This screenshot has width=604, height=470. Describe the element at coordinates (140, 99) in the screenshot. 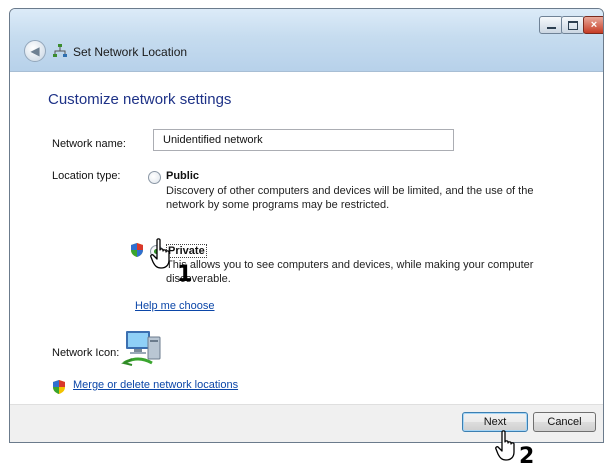

I see `page-title: Customize network settings` at that location.